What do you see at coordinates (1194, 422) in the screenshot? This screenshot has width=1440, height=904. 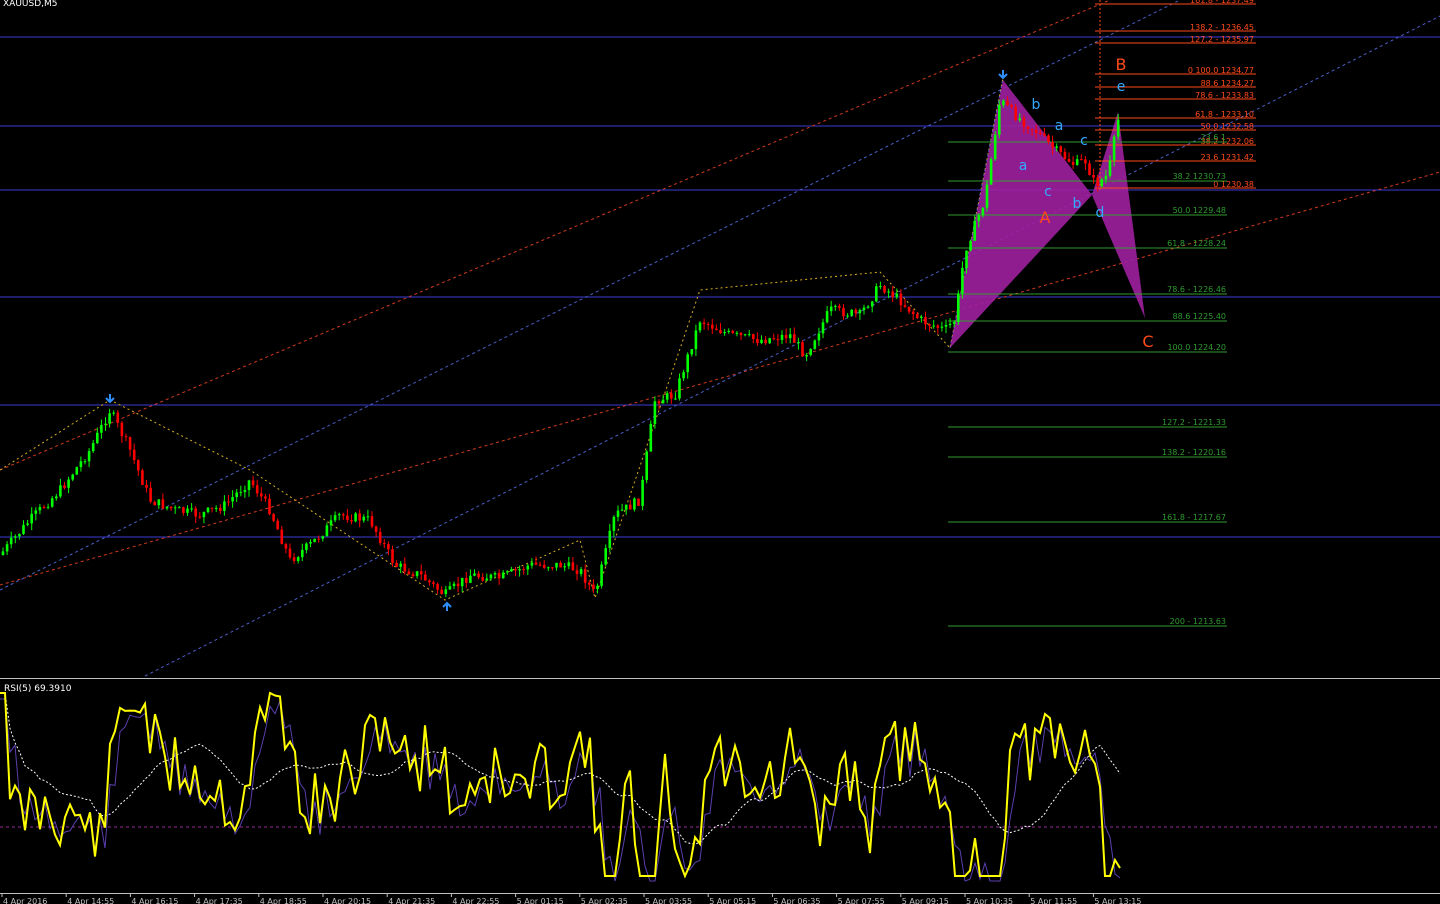 I see `fib-lower-label: 127.2 - 1221.33` at bounding box center [1194, 422].